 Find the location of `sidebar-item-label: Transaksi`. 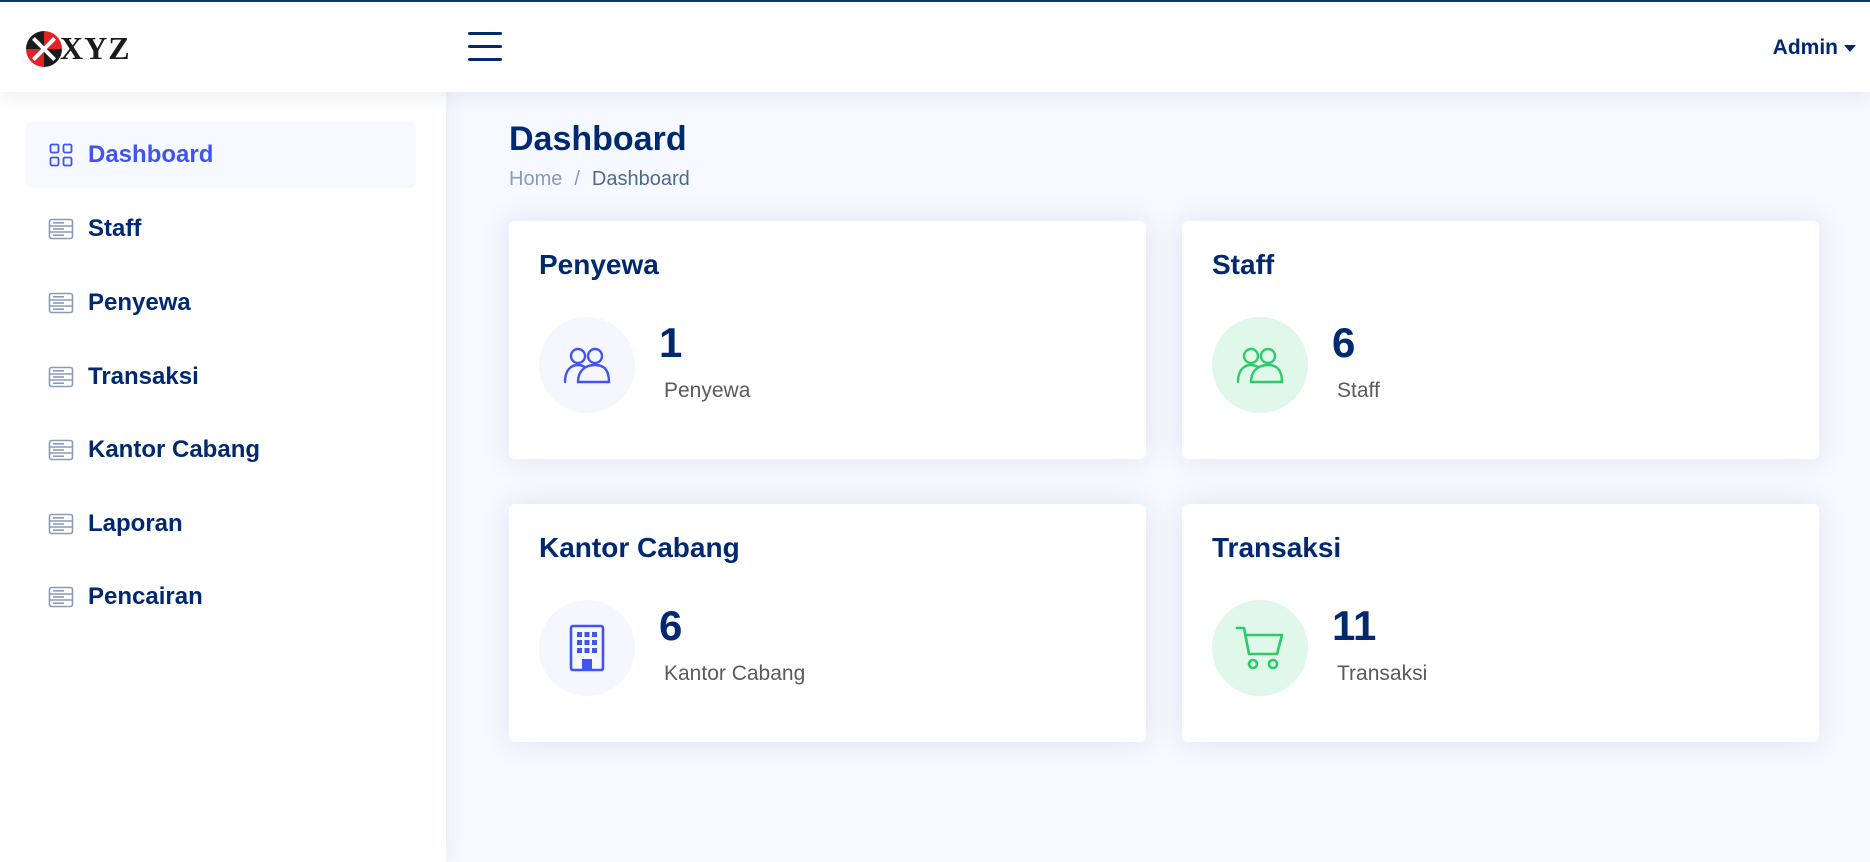

sidebar-item-label: Transaksi is located at coordinates (143, 376).